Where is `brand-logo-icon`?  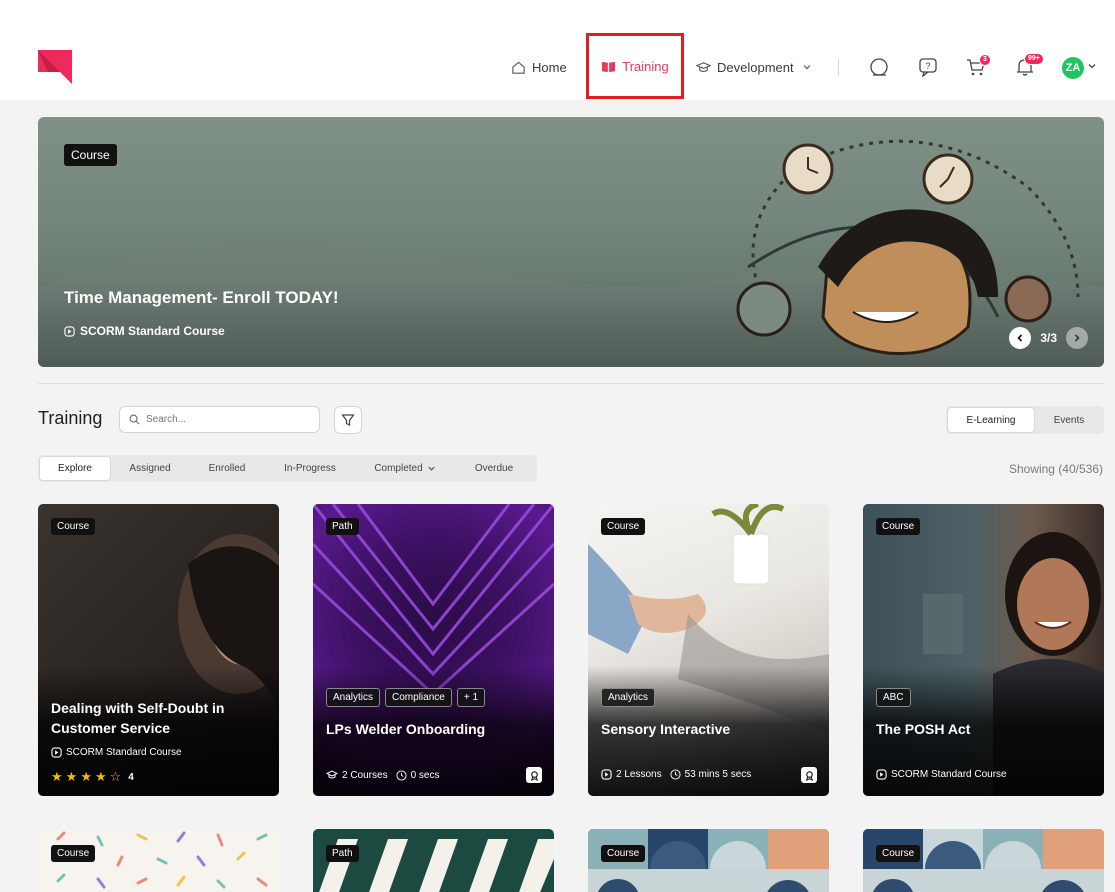
brand-logo-icon is located at coordinates (55, 67).